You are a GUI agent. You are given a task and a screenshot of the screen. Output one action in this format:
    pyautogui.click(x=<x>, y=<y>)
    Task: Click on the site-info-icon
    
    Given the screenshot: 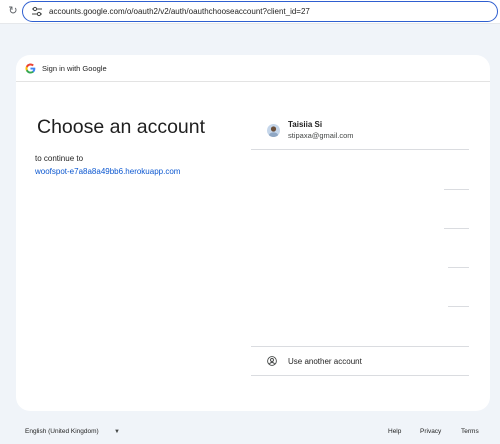 What is the action you would take?
    pyautogui.click(x=37, y=11)
    